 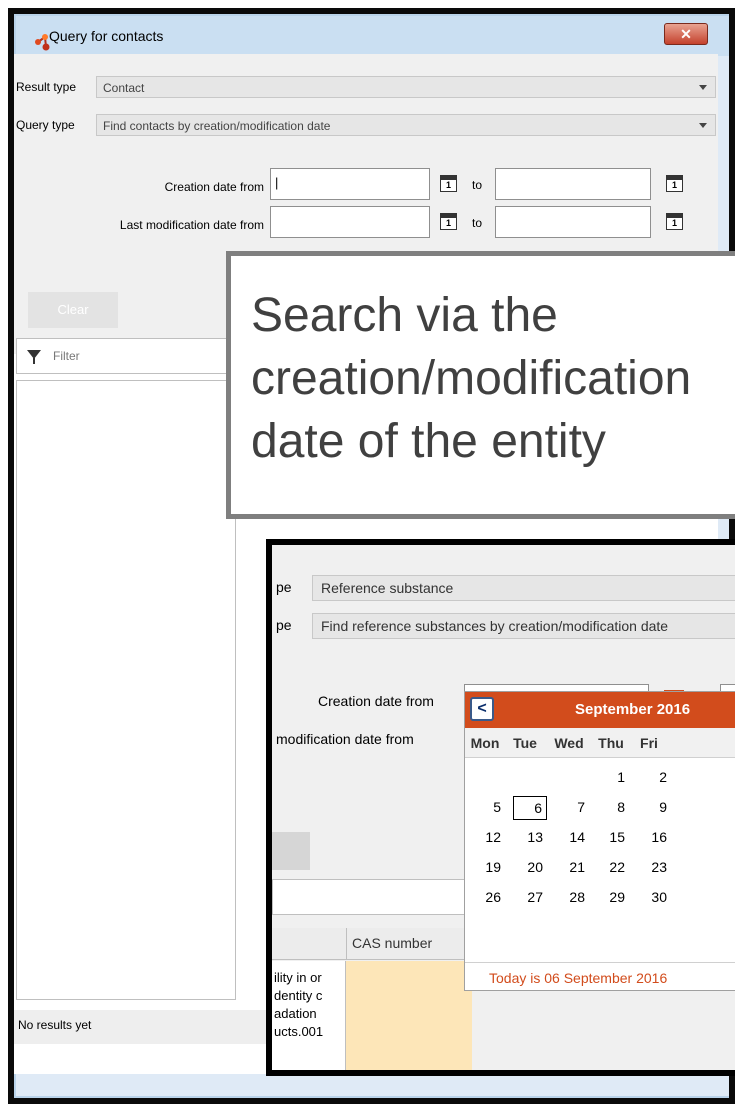 I want to click on weekday-header: Mon Tue Wed Thu Fri, so click(x=600, y=743).